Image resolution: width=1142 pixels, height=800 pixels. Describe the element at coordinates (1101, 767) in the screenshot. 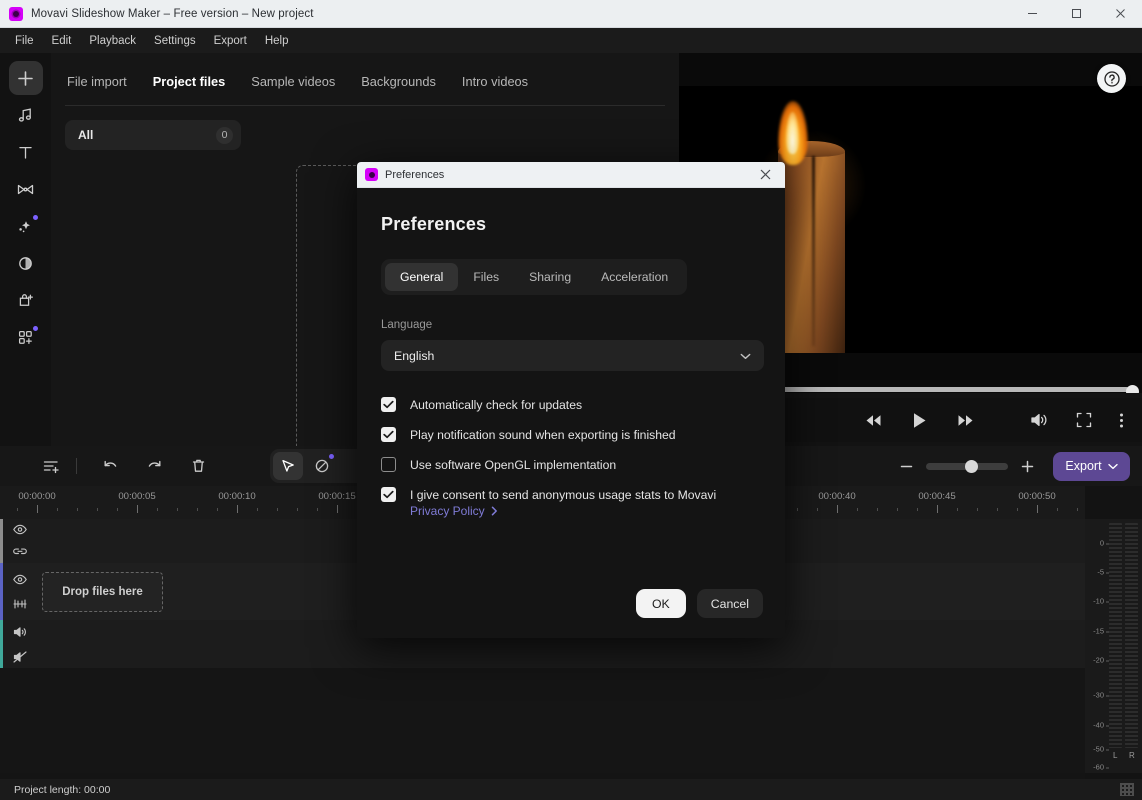

I see `meter-label: -60` at that location.